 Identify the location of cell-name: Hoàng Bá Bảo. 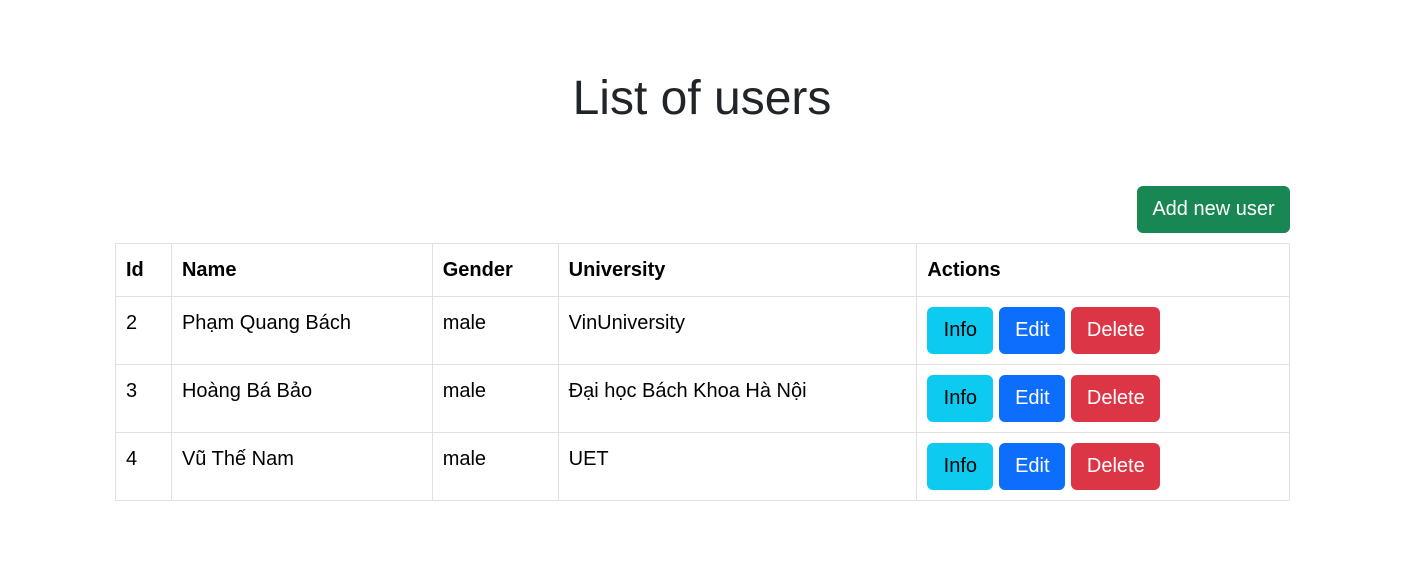
(301, 398).